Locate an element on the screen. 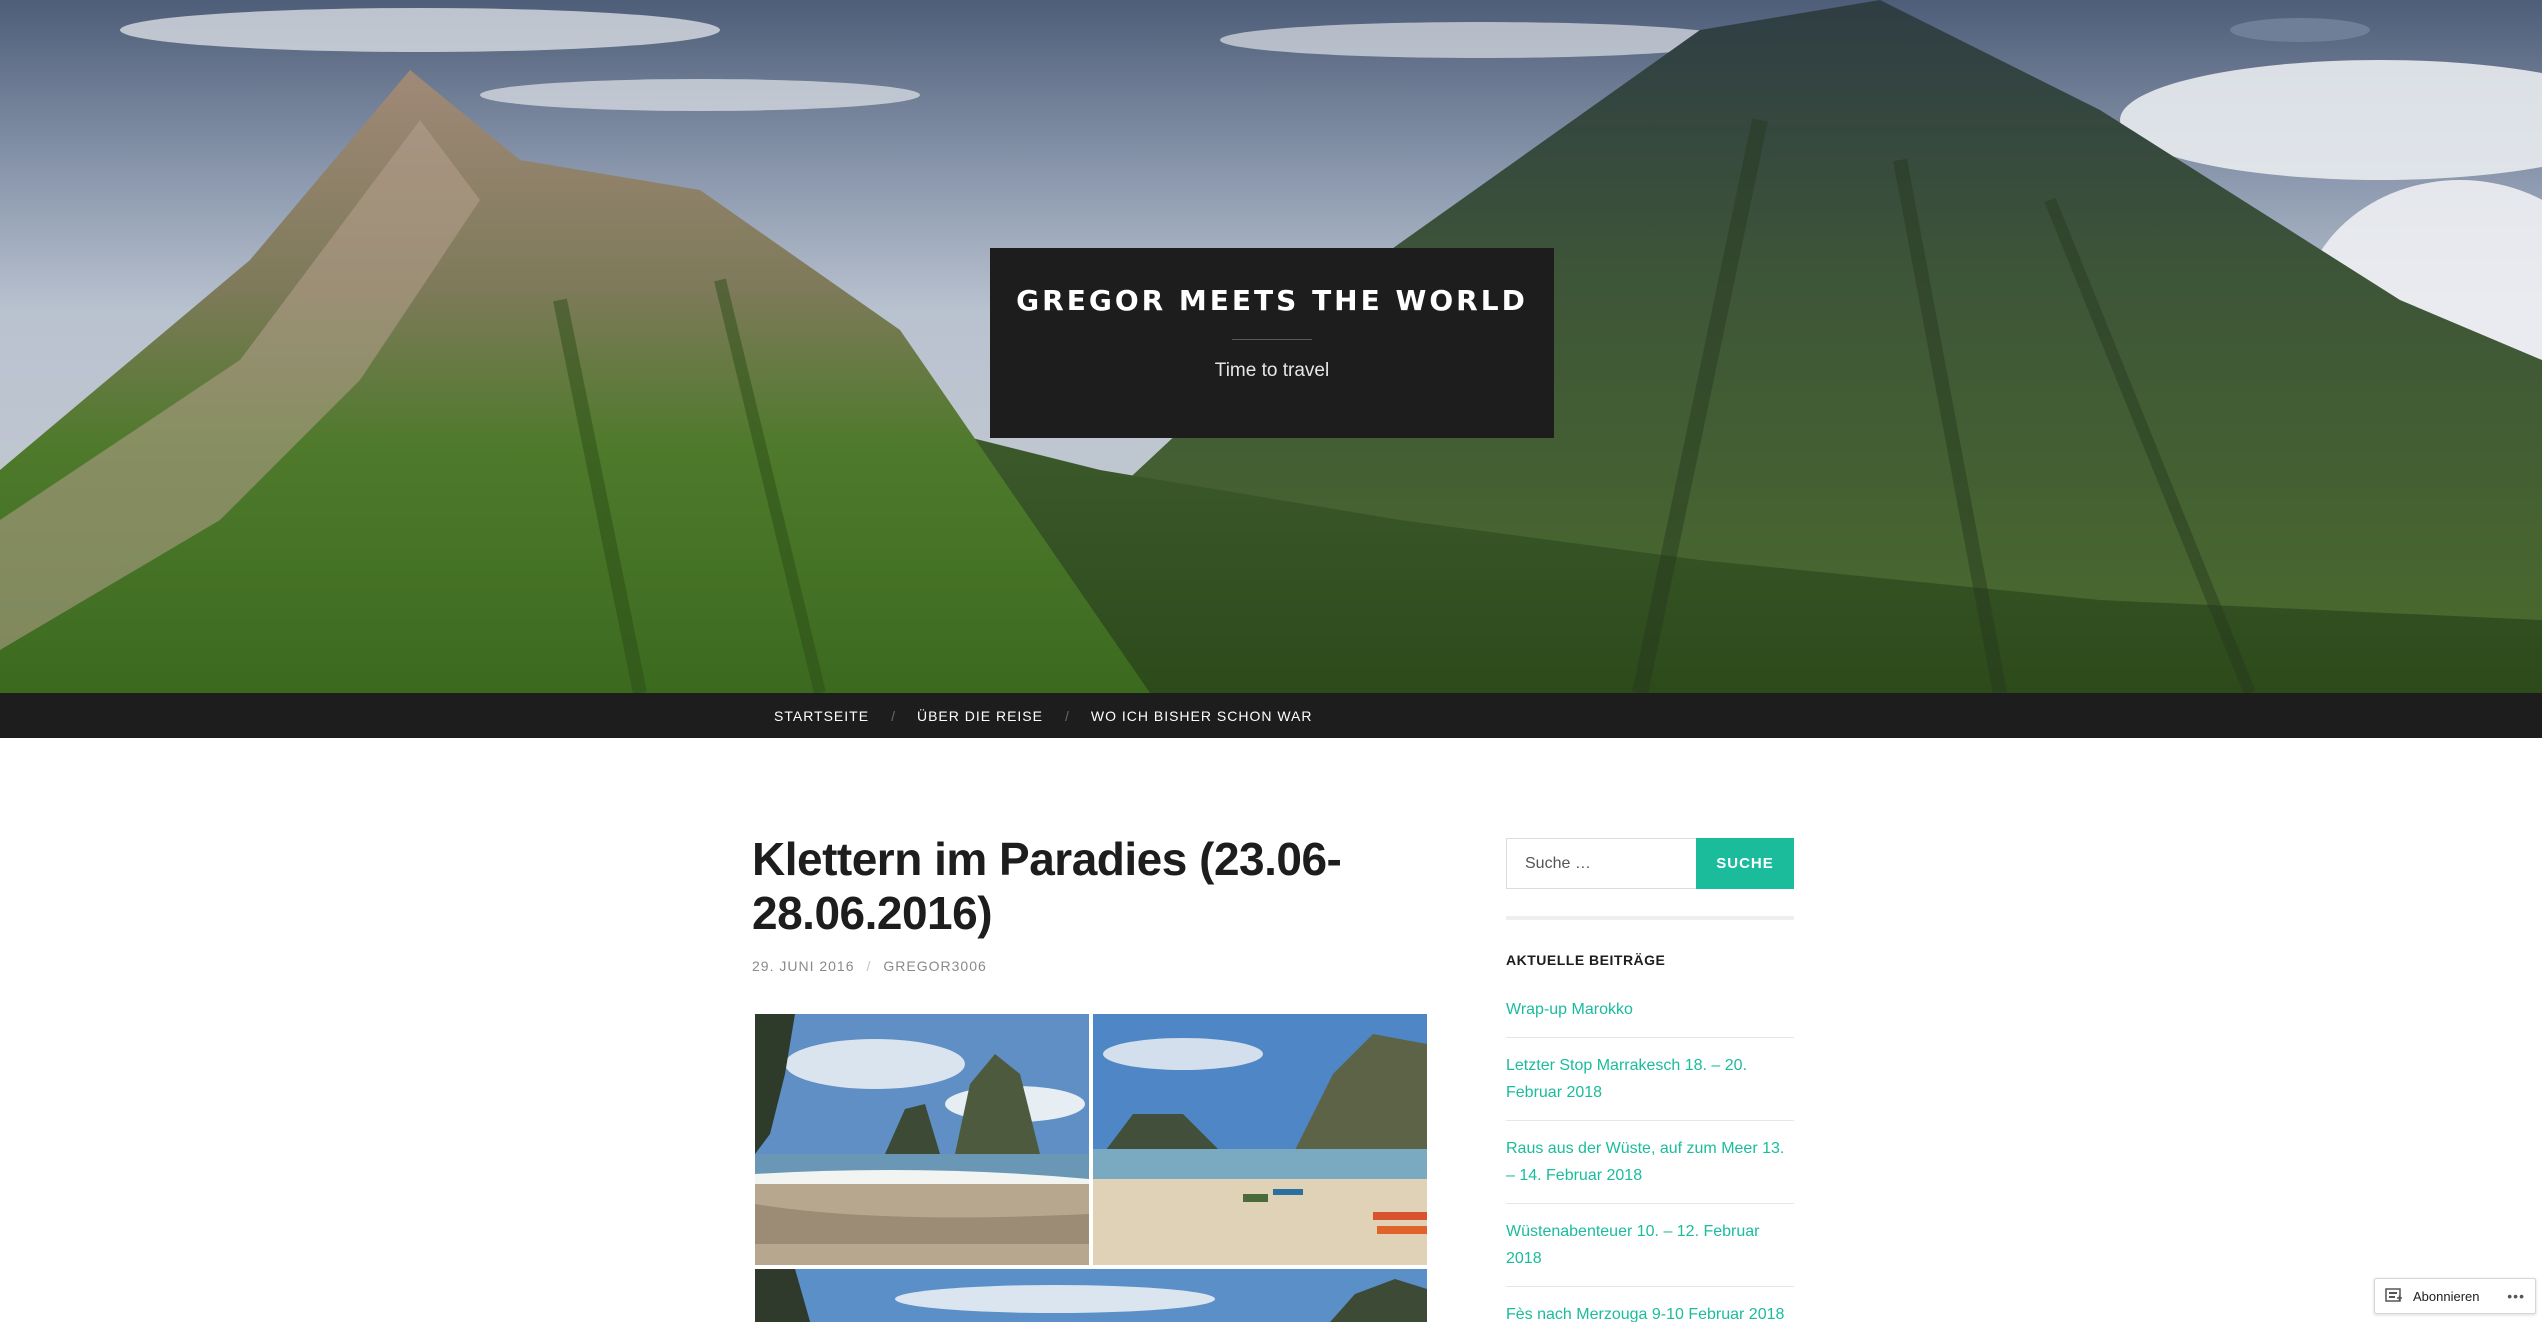  recent-post-link: Wrap-up Marokko is located at coordinates (1569, 1009).